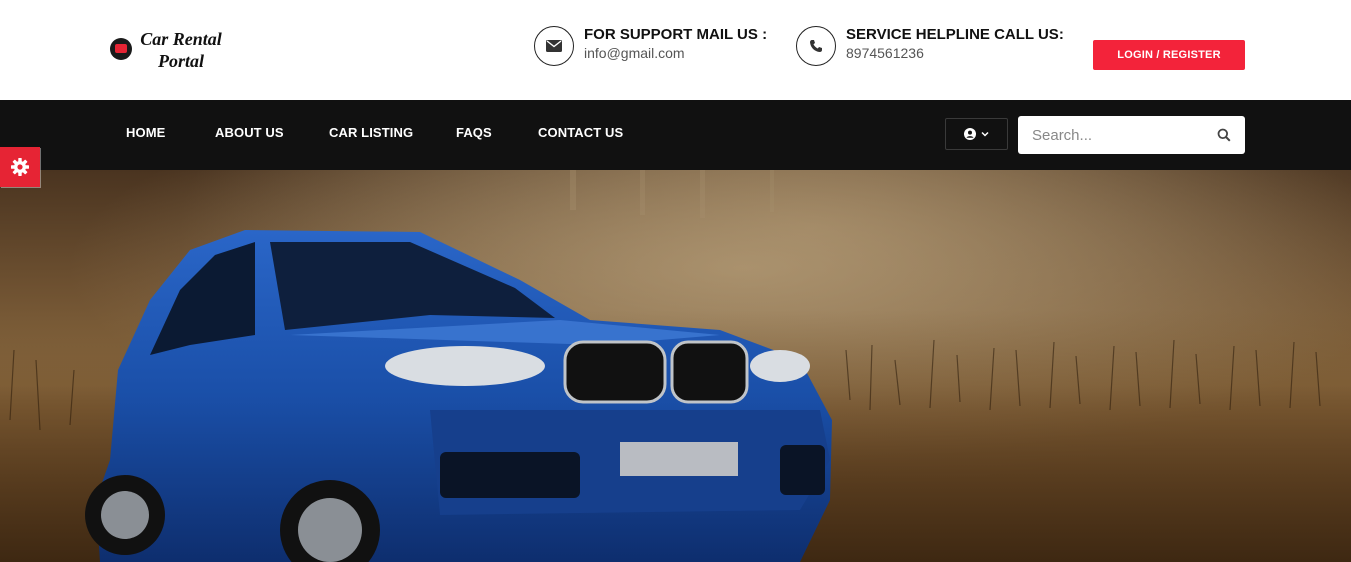 This screenshot has height=562, width=1351. Describe the element at coordinates (985, 134) in the screenshot. I see `chevron-down-icon` at that location.